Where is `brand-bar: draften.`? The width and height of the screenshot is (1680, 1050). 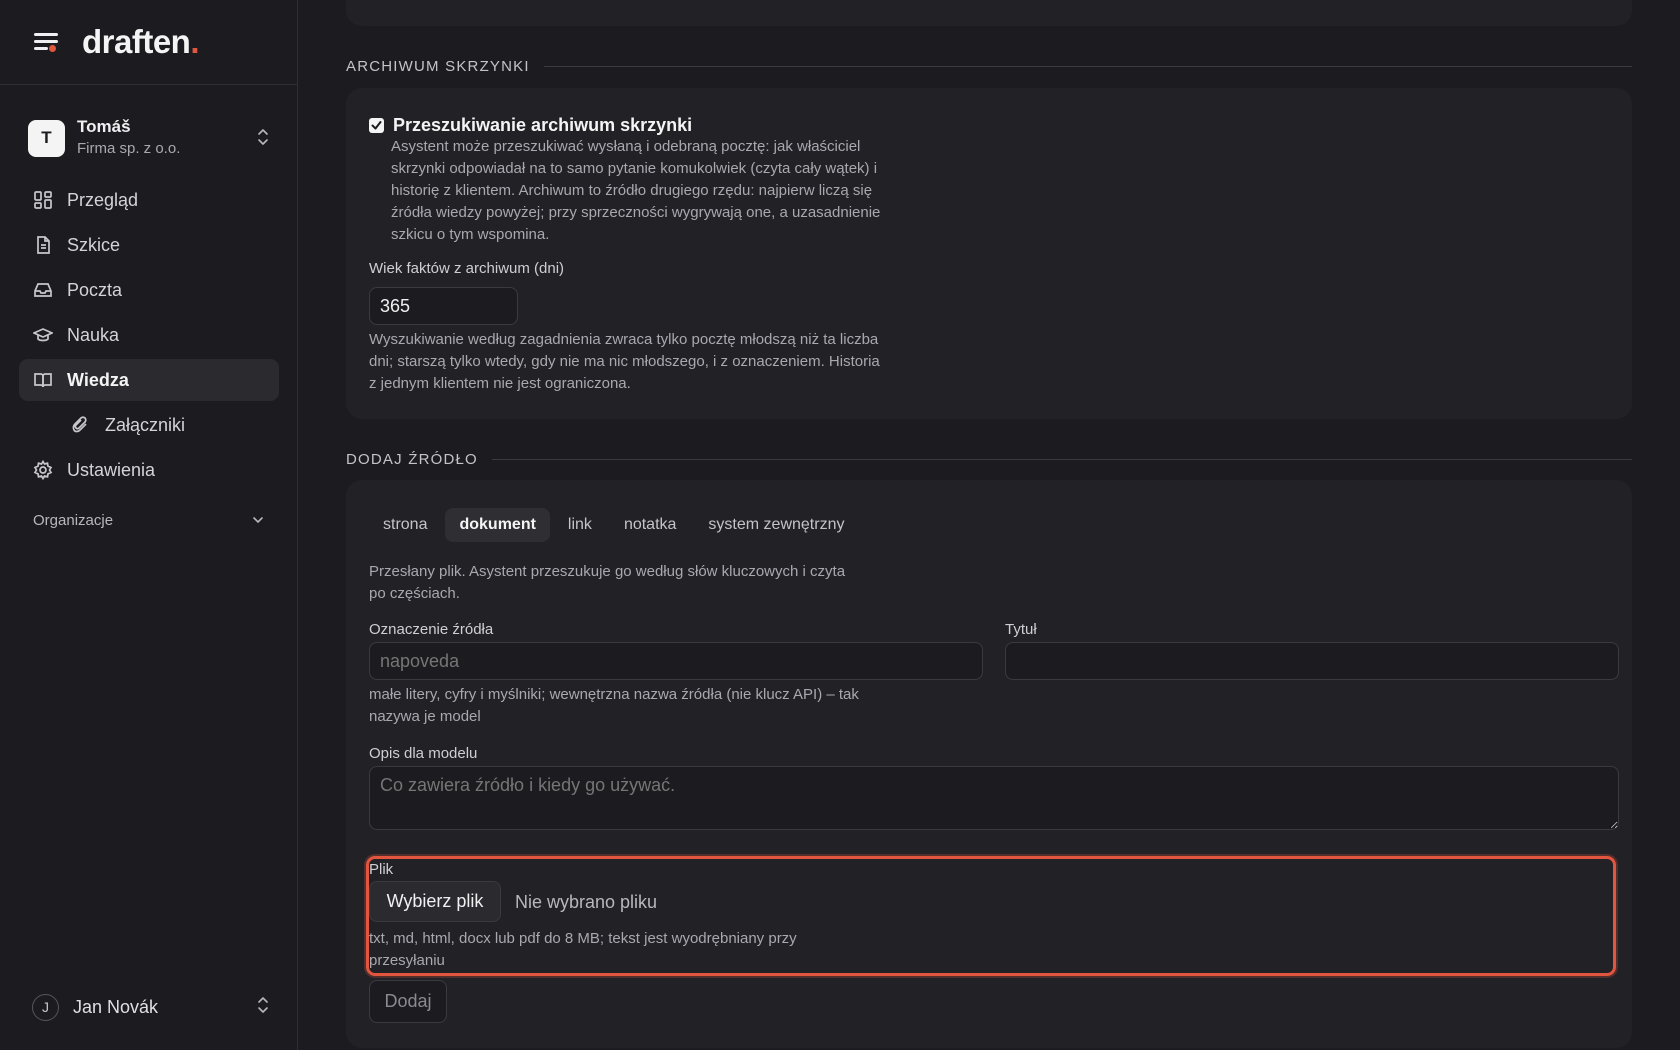
brand-bar: draften. is located at coordinates (148, 42).